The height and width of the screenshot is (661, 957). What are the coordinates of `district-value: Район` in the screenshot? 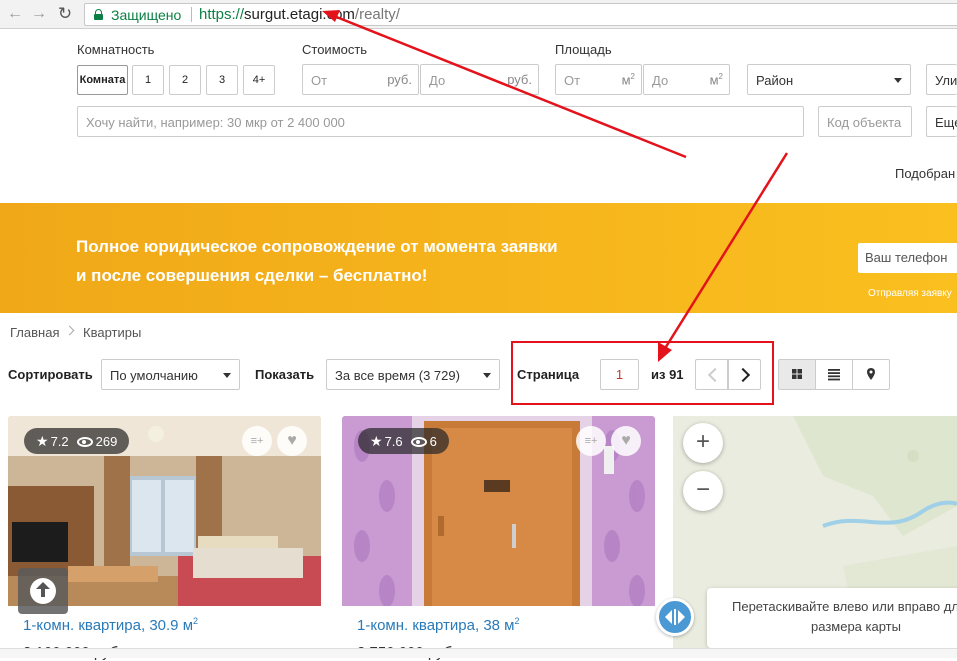 It's located at (775, 80).